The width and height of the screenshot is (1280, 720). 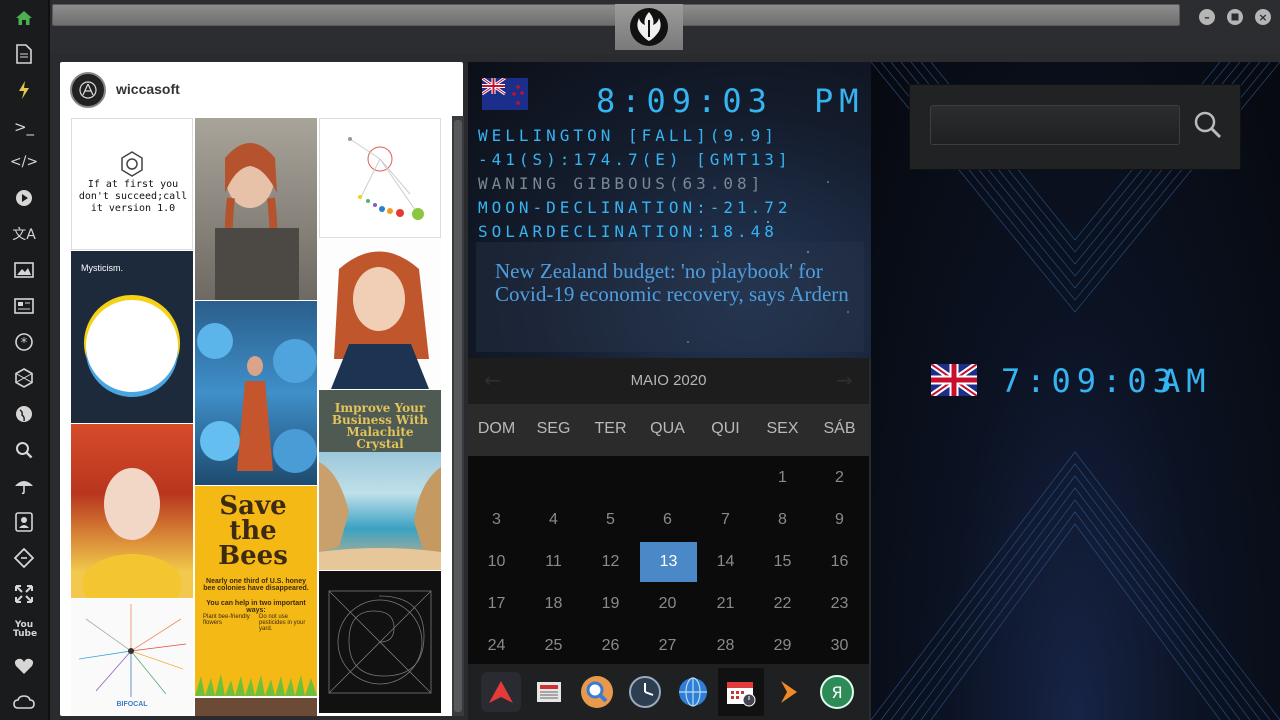 What do you see at coordinates (24, 306) in the screenshot?
I see `news-icon` at bounding box center [24, 306].